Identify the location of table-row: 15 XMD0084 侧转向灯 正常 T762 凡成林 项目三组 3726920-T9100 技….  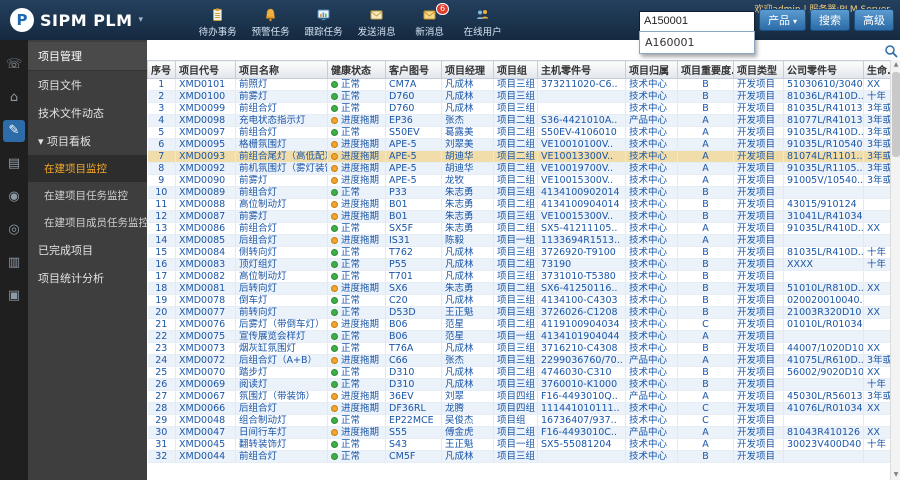
(518, 252).